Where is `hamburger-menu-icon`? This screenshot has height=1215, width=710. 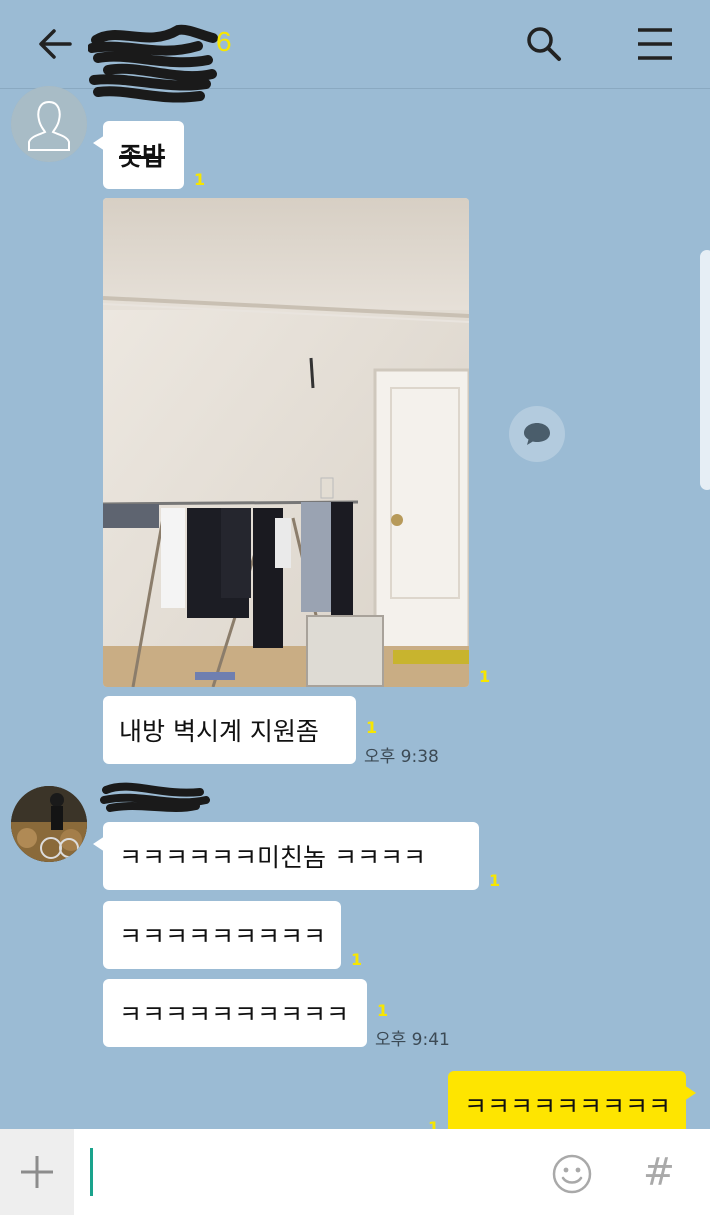
hamburger-menu-icon is located at coordinates (655, 44).